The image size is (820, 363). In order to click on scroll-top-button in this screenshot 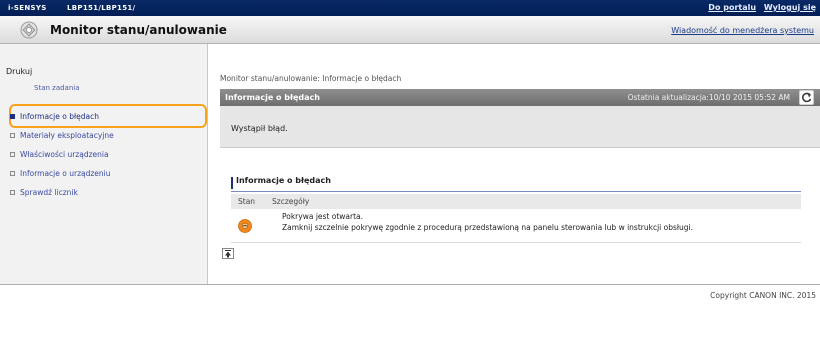, I will do `click(228, 253)`.